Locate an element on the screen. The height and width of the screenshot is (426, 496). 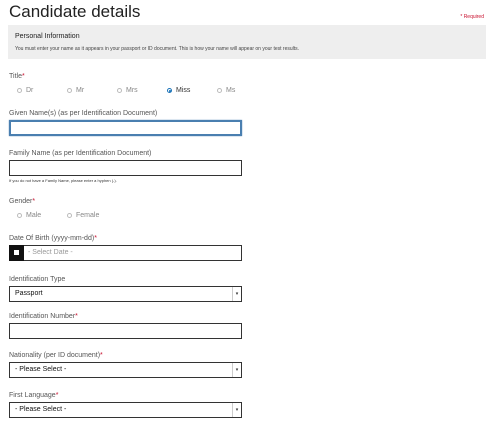
title-radio-miss: Miss is located at coordinates (178, 90).